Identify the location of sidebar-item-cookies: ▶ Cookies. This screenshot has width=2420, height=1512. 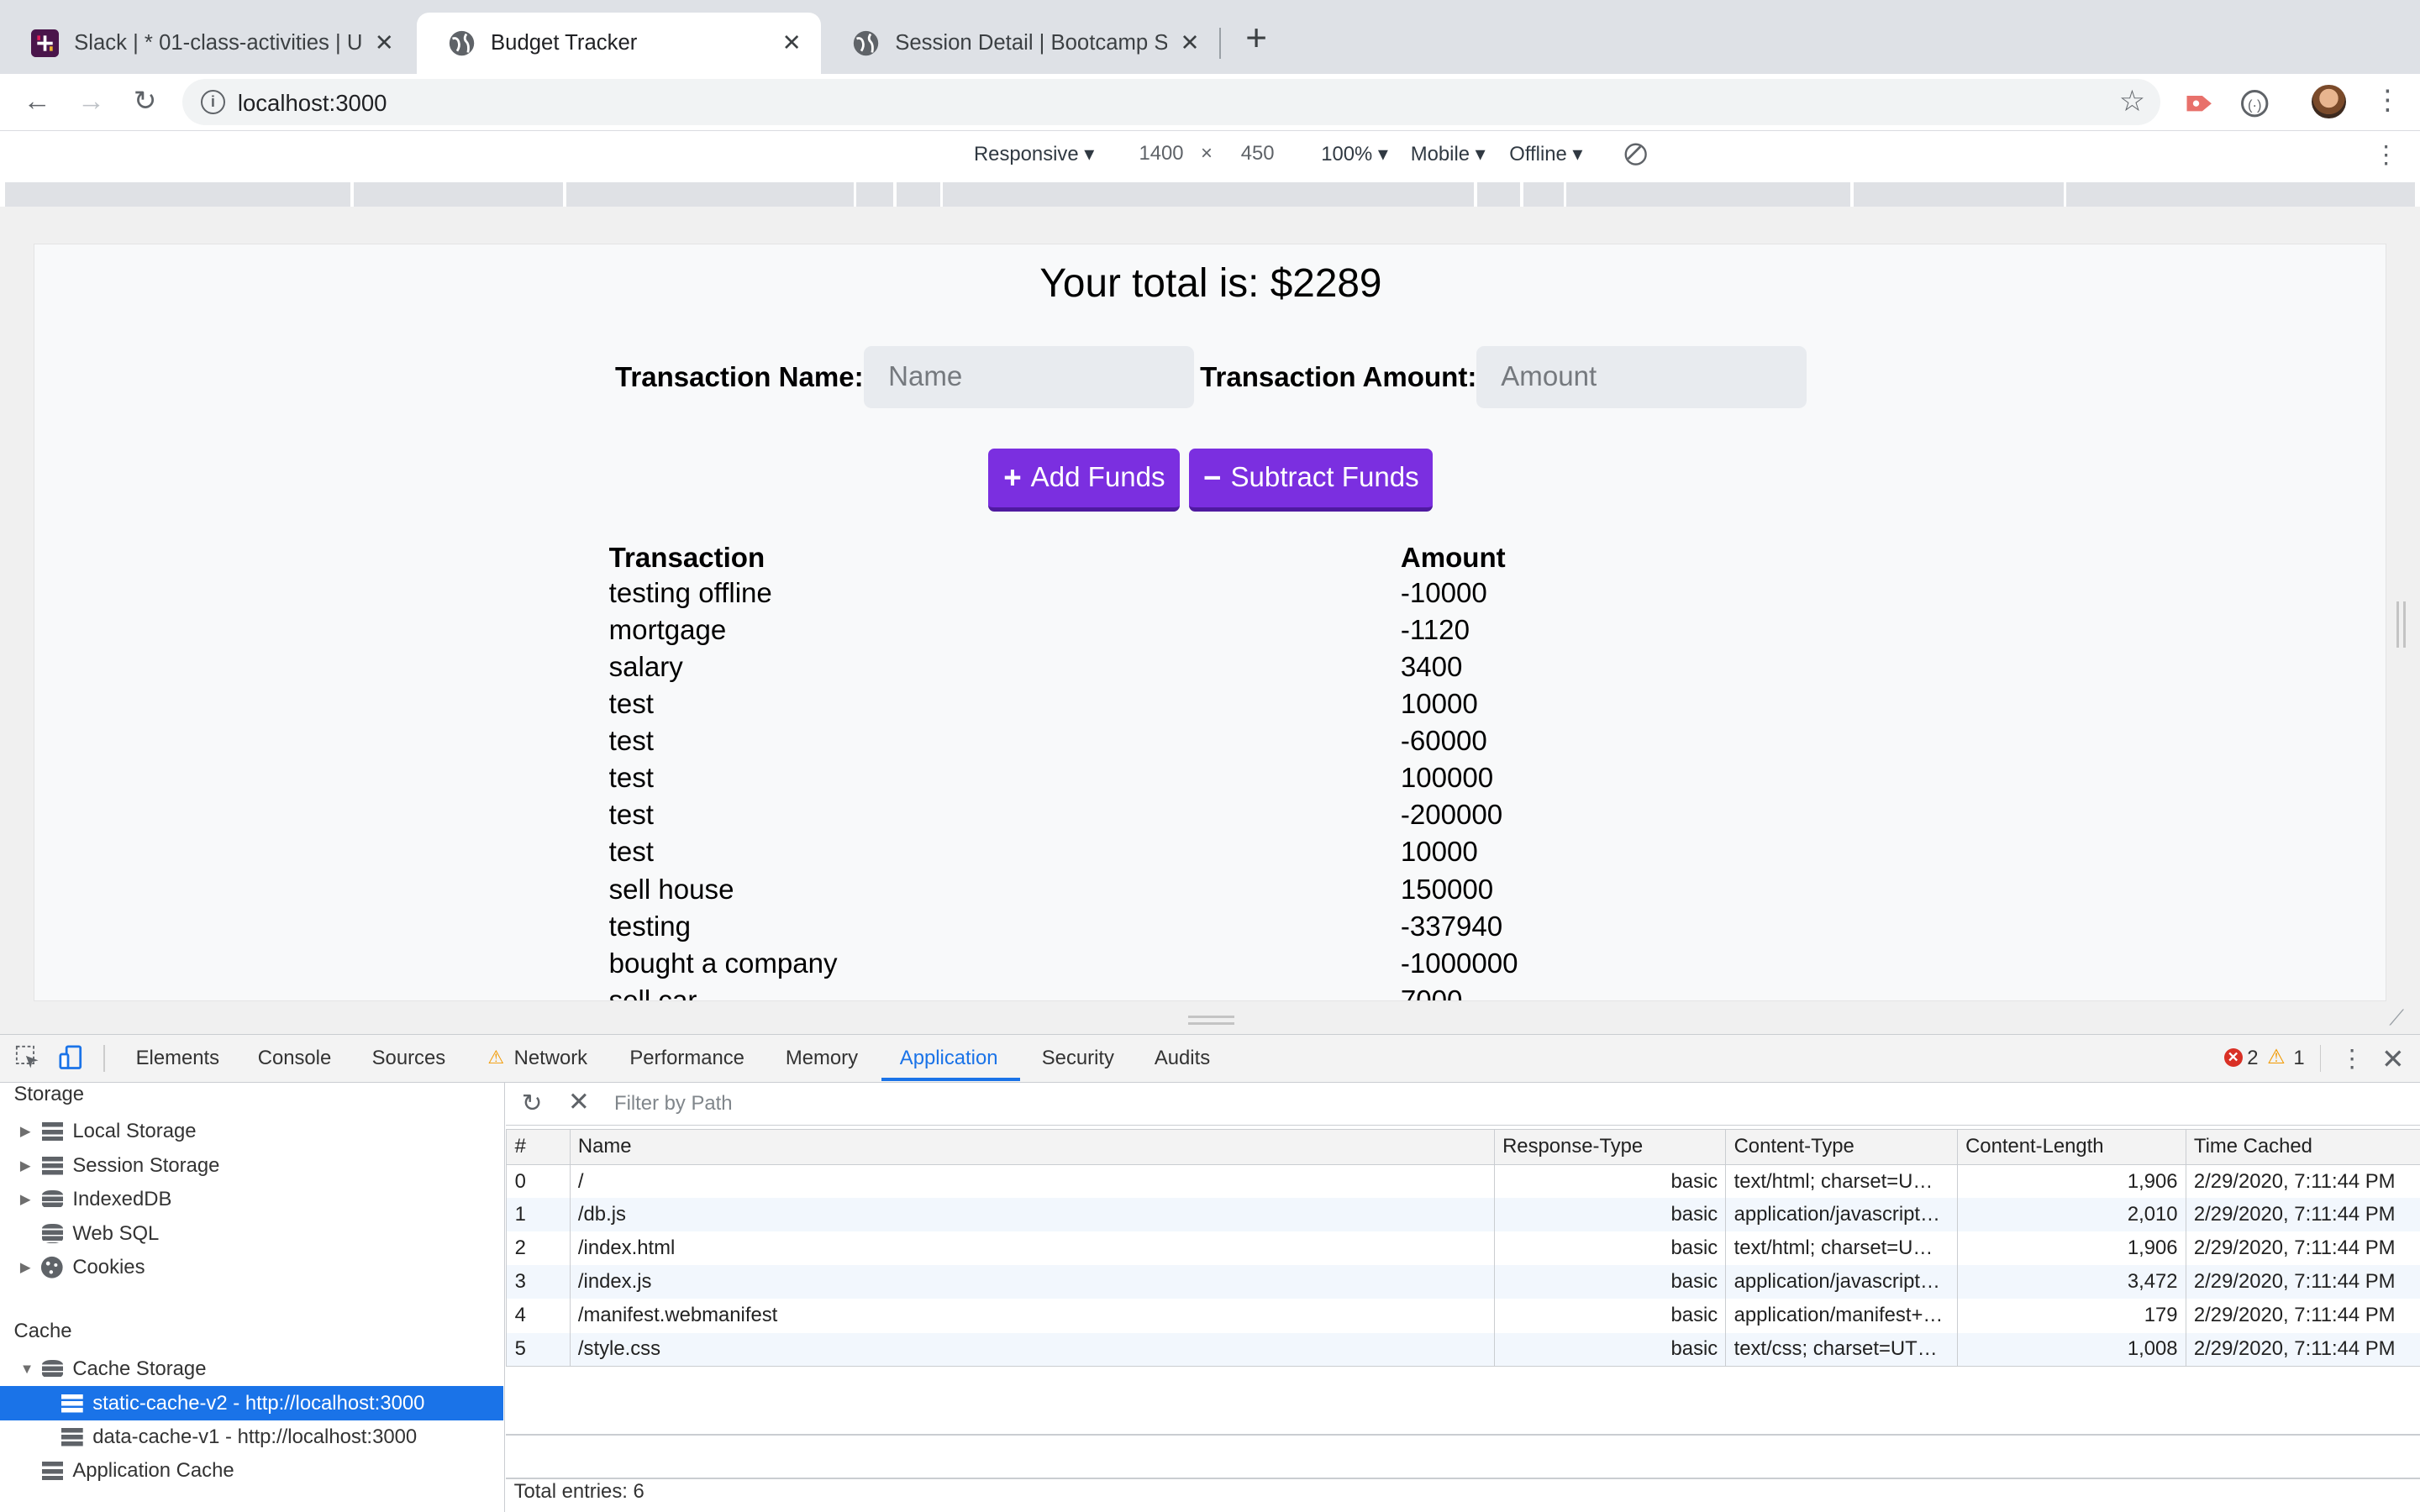
(251, 1267).